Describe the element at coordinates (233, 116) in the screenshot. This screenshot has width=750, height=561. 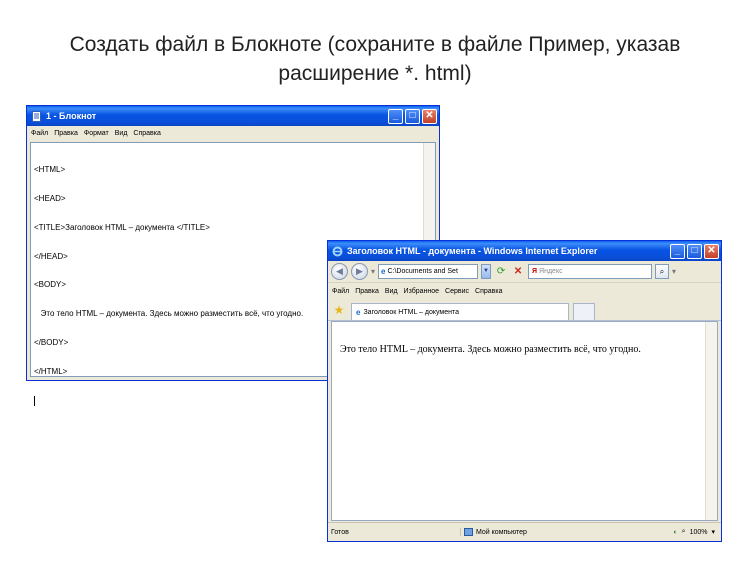
I see `notepad-titlebar: 1 - Блокнот _ □ ✕` at that location.